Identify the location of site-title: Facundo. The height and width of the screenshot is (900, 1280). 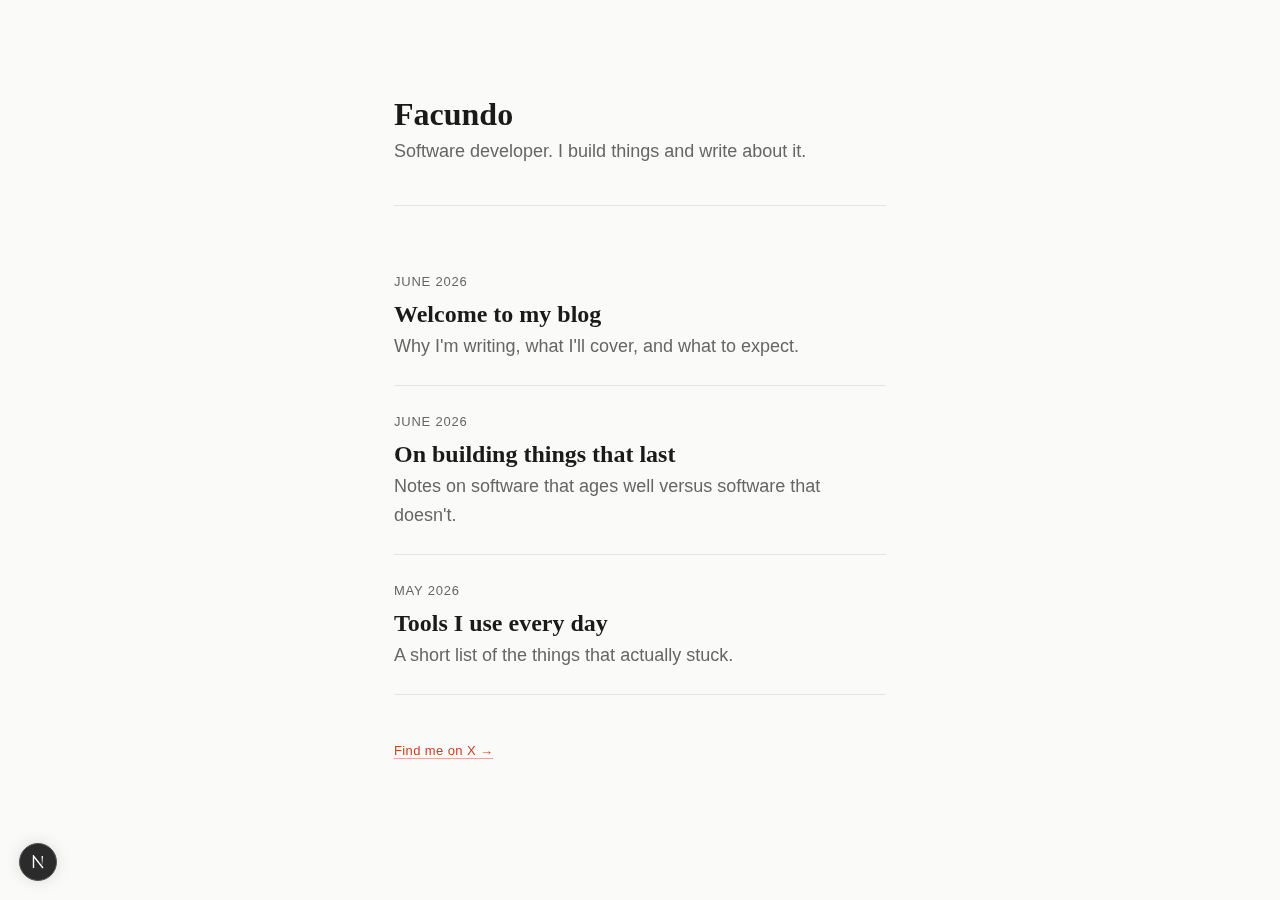
(454, 114).